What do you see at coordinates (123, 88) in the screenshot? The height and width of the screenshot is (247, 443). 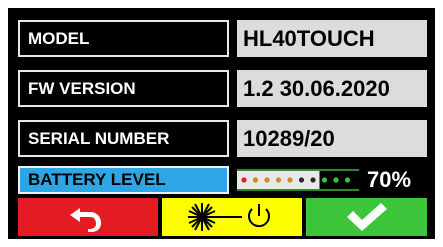 I see `fw-version-label: FW VERSION` at bounding box center [123, 88].